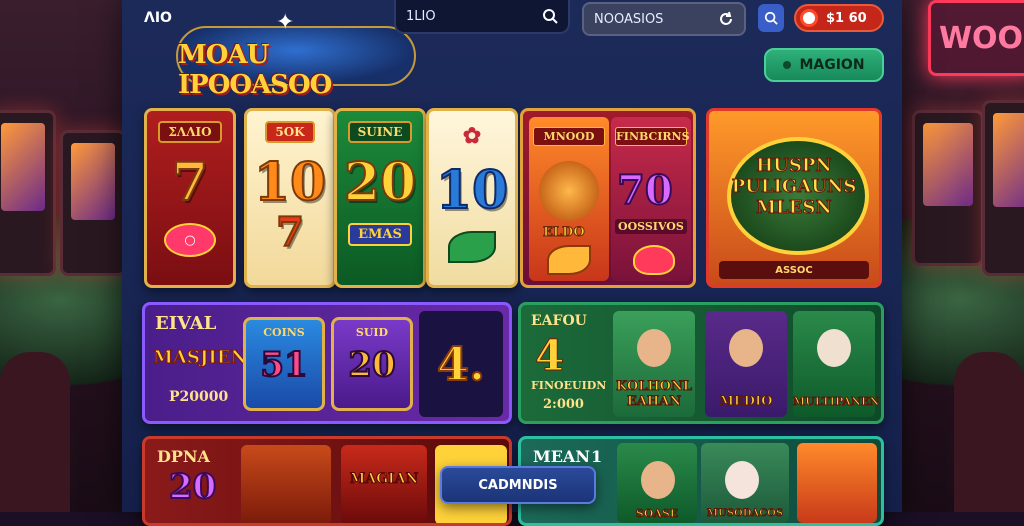 The height and width of the screenshot is (526, 1024). Describe the element at coordinates (384, 479) in the screenshot. I see `logo-card-text: MAGIAN` at that location.